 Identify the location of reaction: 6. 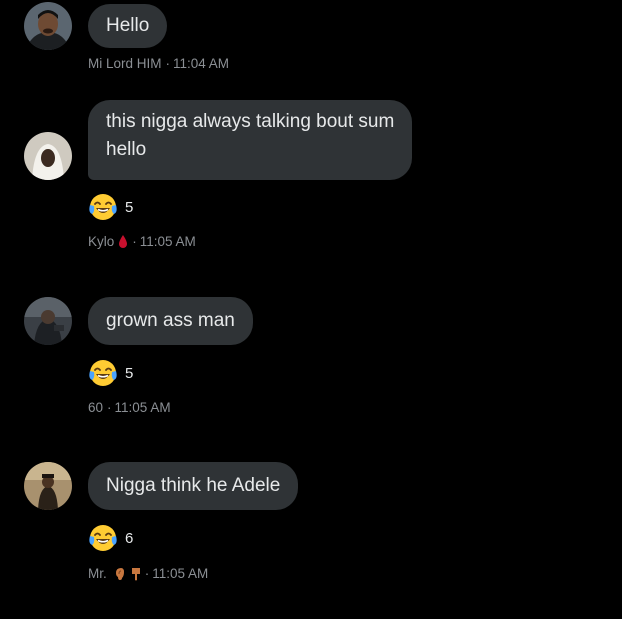
(110, 538).